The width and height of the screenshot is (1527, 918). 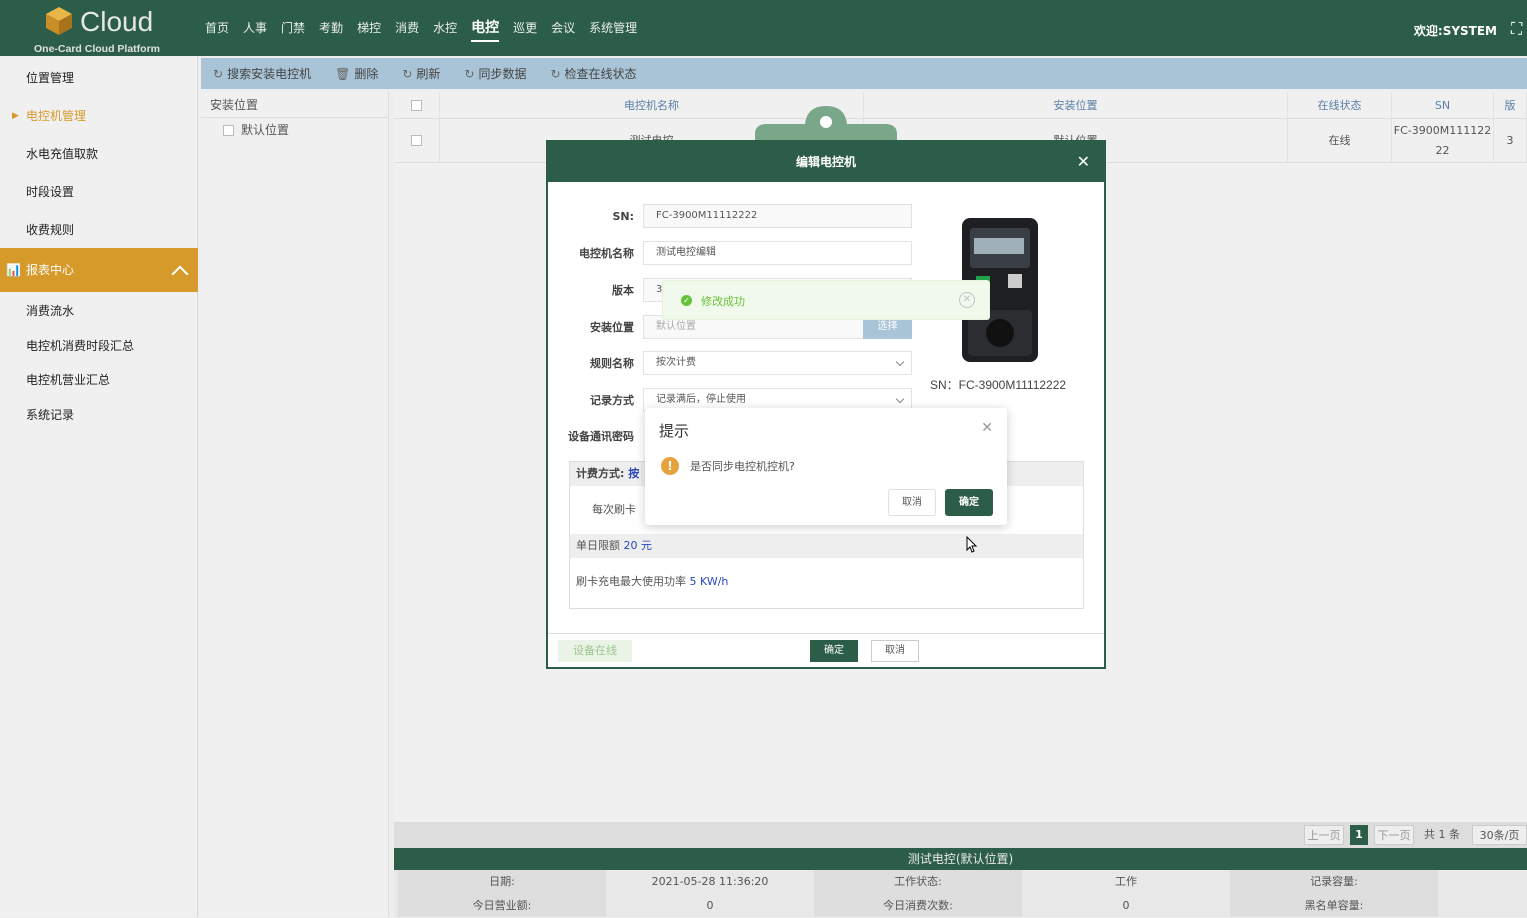 What do you see at coordinates (593, 73) in the screenshot?
I see `check-online-button: ↻ 检查在线状态` at bounding box center [593, 73].